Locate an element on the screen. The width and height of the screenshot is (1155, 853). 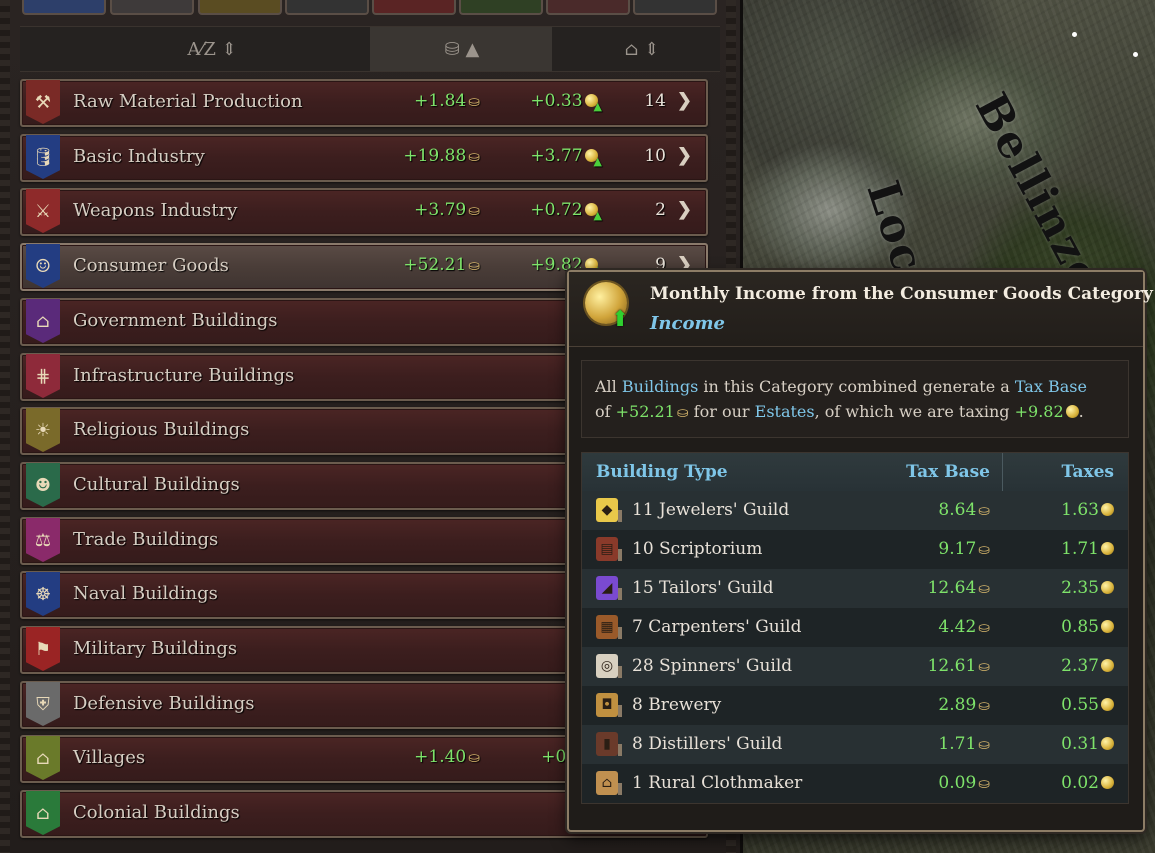
sort-alphabetical-icon: A⁄Z ⇕ is located at coordinates (212, 49).